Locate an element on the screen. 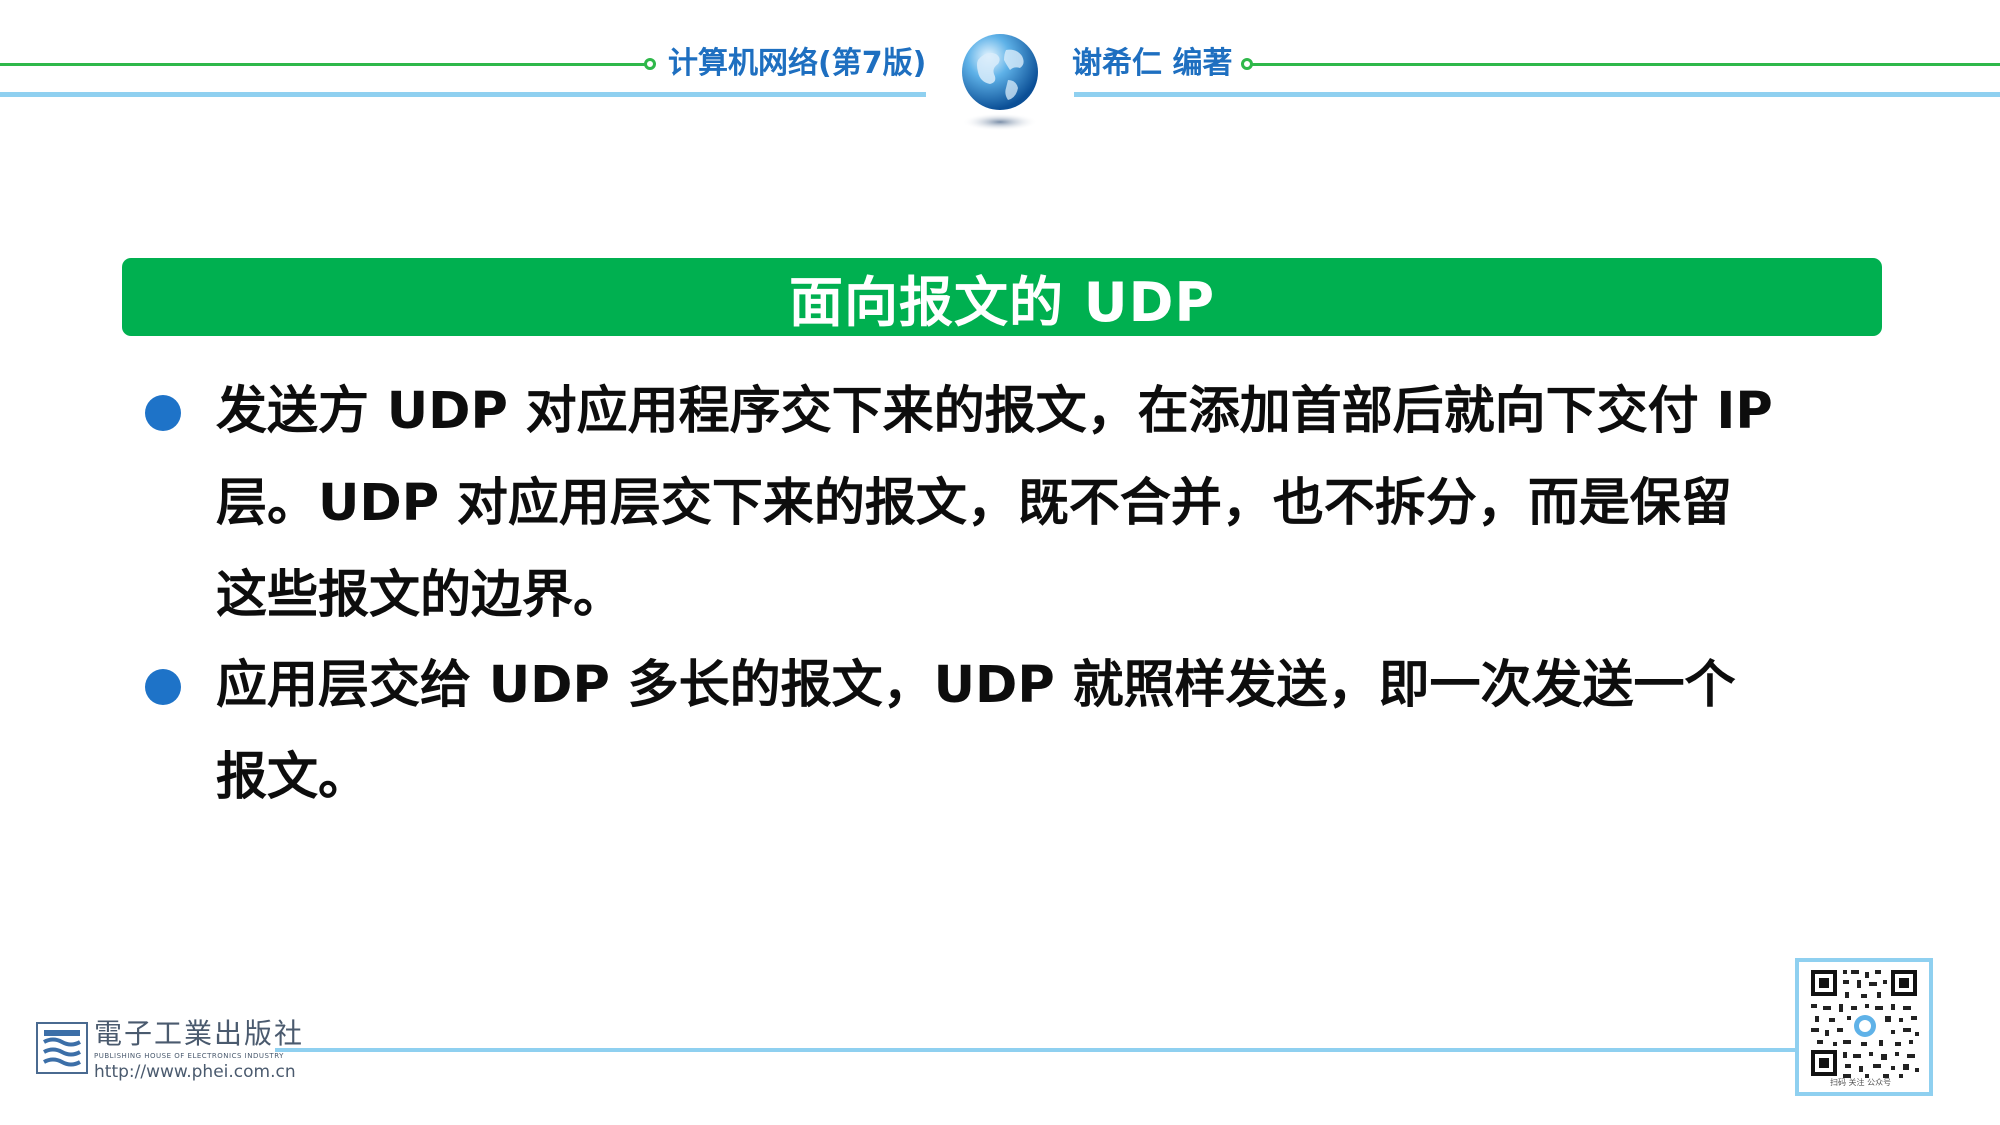 The width and height of the screenshot is (2000, 1125). qr-code-box is located at coordinates (1864, 1027).